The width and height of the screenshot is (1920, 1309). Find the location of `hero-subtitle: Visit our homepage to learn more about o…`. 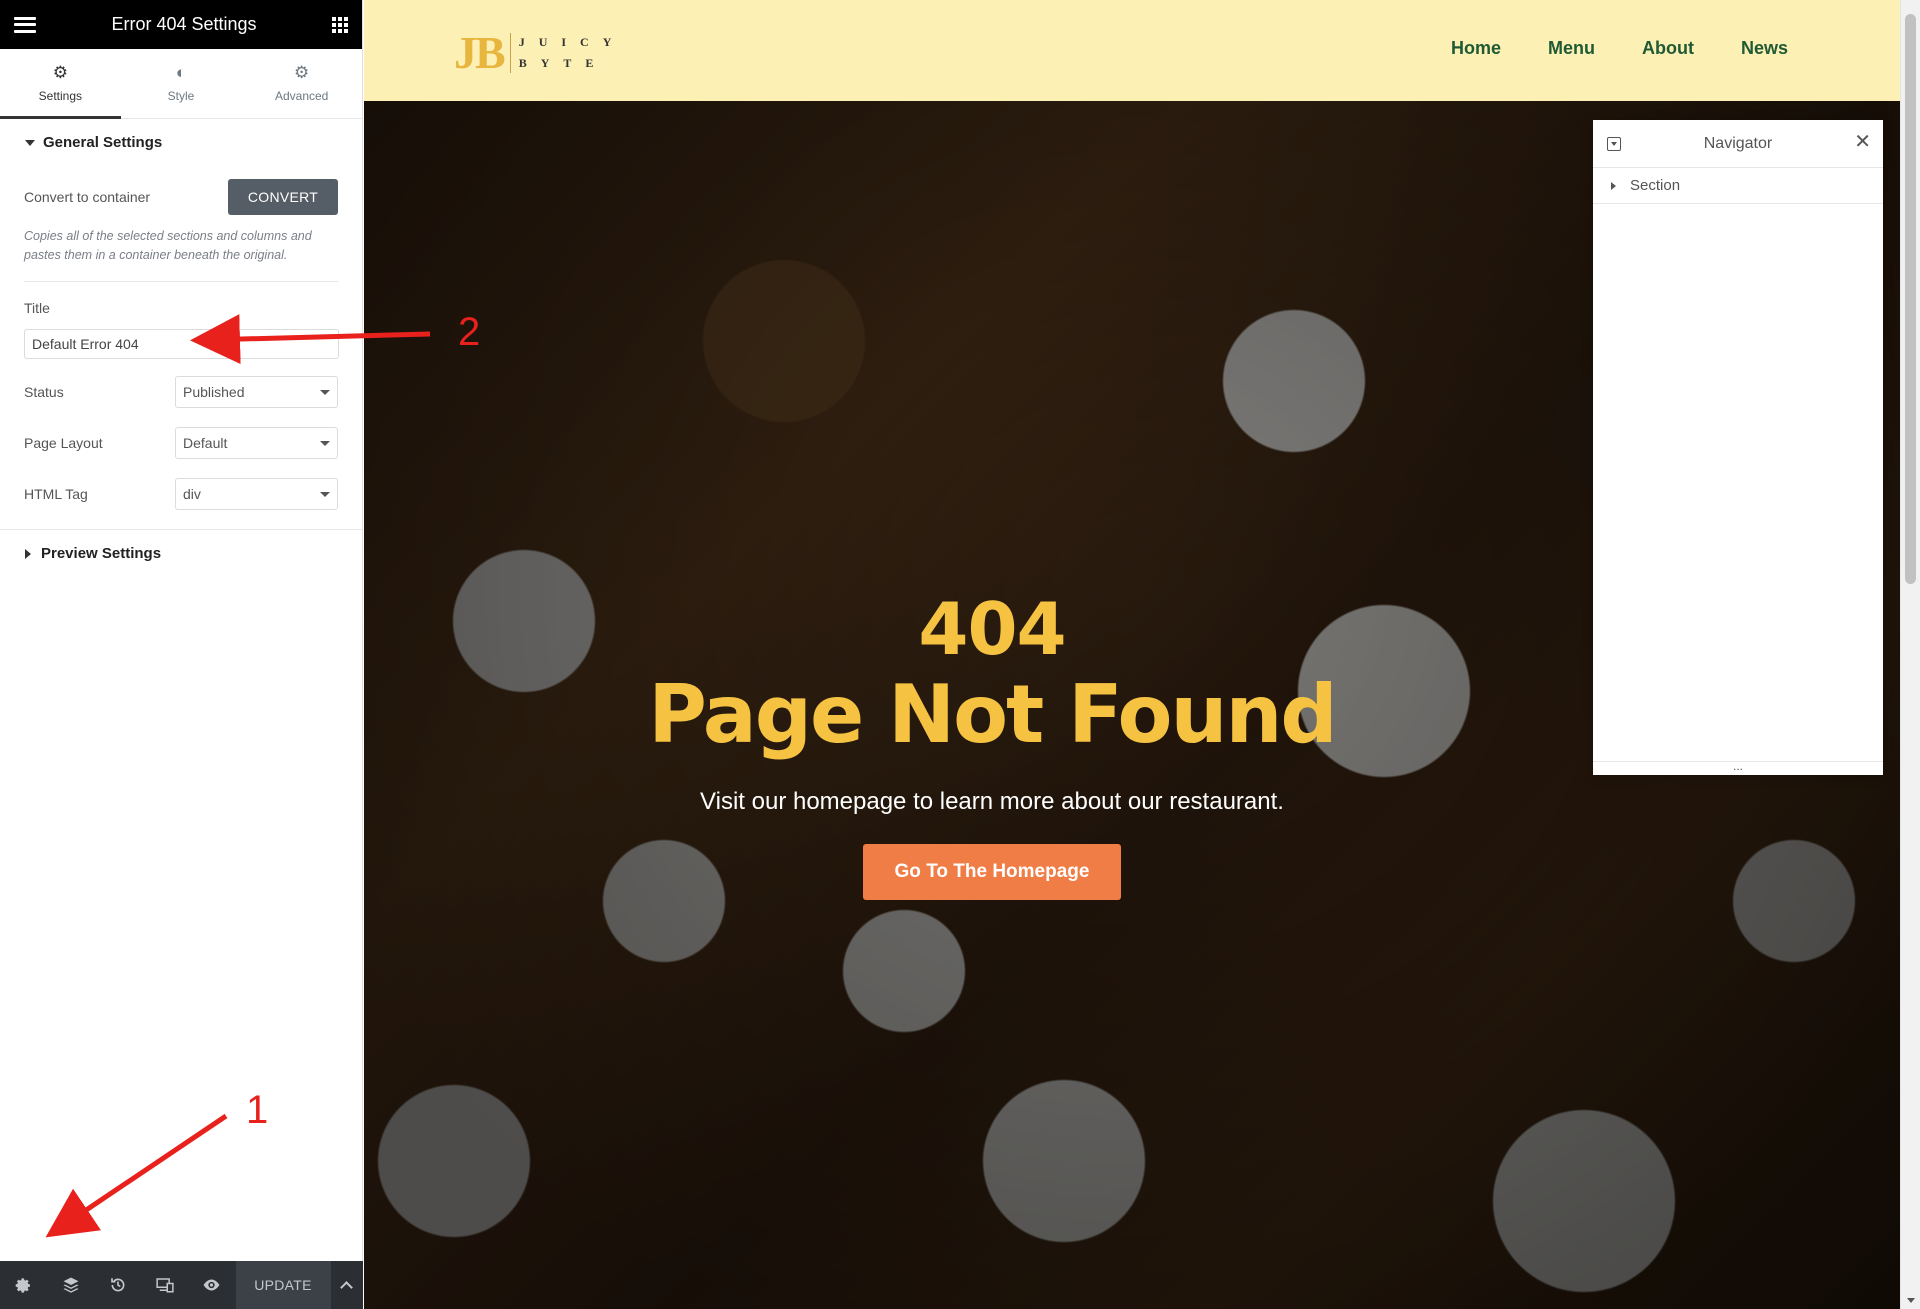

hero-subtitle: Visit our homepage to learn more about o… is located at coordinates (992, 801).